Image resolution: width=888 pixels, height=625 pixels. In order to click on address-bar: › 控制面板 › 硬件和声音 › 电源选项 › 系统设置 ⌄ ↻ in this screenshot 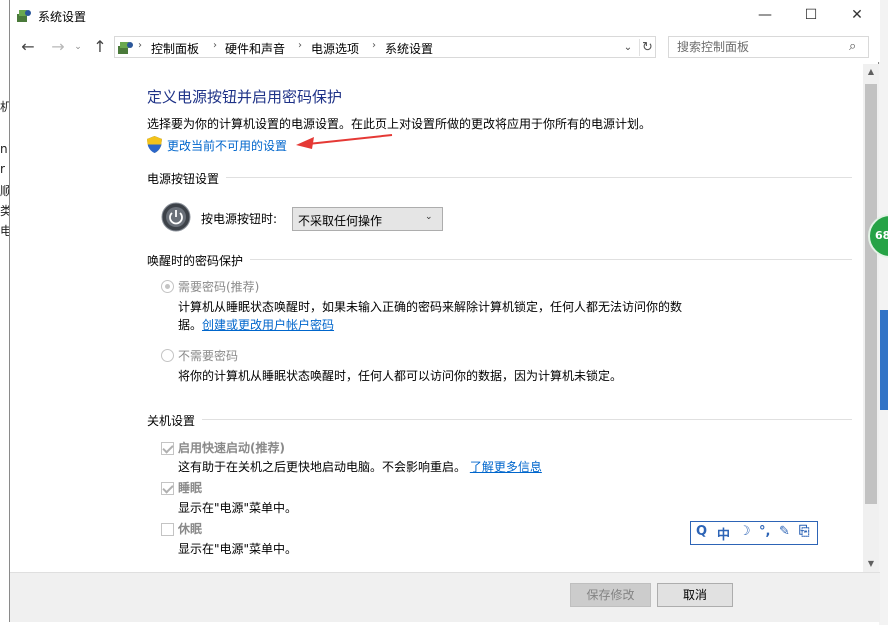, I will do `click(385, 47)`.